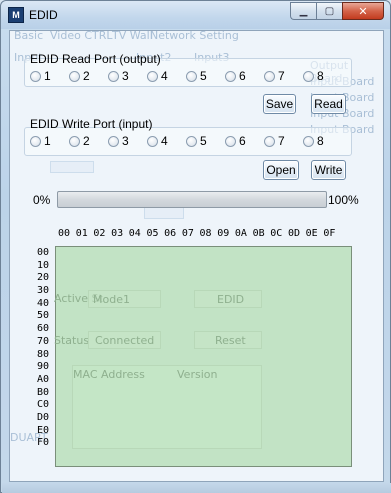 The image size is (391, 493). What do you see at coordinates (88, 76) in the screenshot?
I see `read-port-radio-2: 2` at bounding box center [88, 76].